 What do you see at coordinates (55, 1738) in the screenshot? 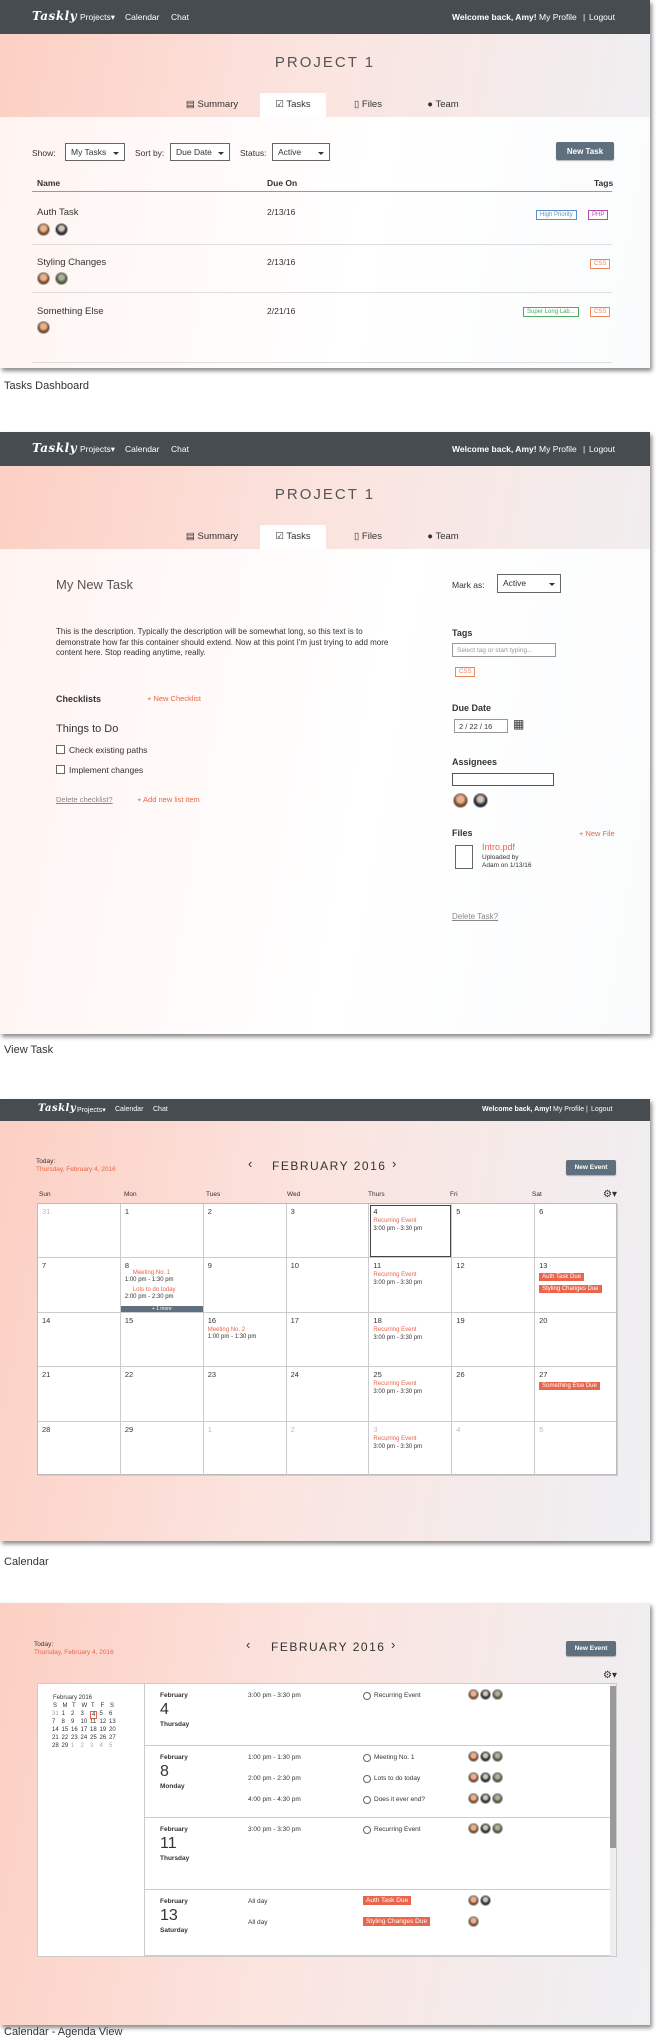
I see `mini-day: 21` at bounding box center [55, 1738].